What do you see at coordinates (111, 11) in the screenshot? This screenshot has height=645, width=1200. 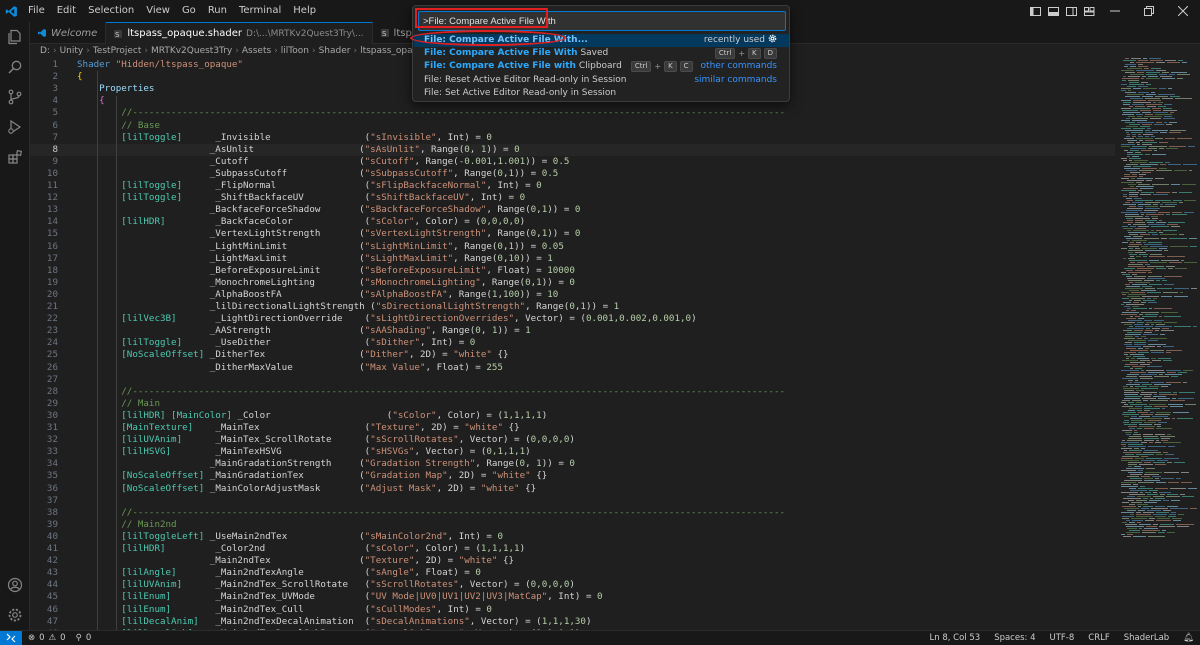 I see `menu-selection: Selection` at bounding box center [111, 11].